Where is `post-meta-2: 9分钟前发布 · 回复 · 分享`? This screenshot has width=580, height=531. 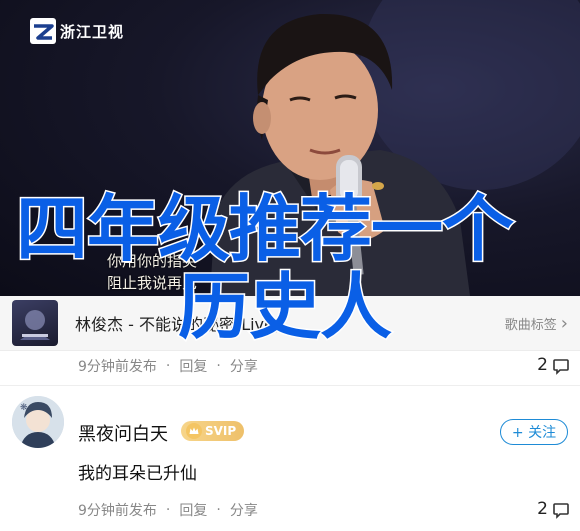
post-meta-2: 9分钟前发布 · 回复 · 分享 is located at coordinates (168, 510).